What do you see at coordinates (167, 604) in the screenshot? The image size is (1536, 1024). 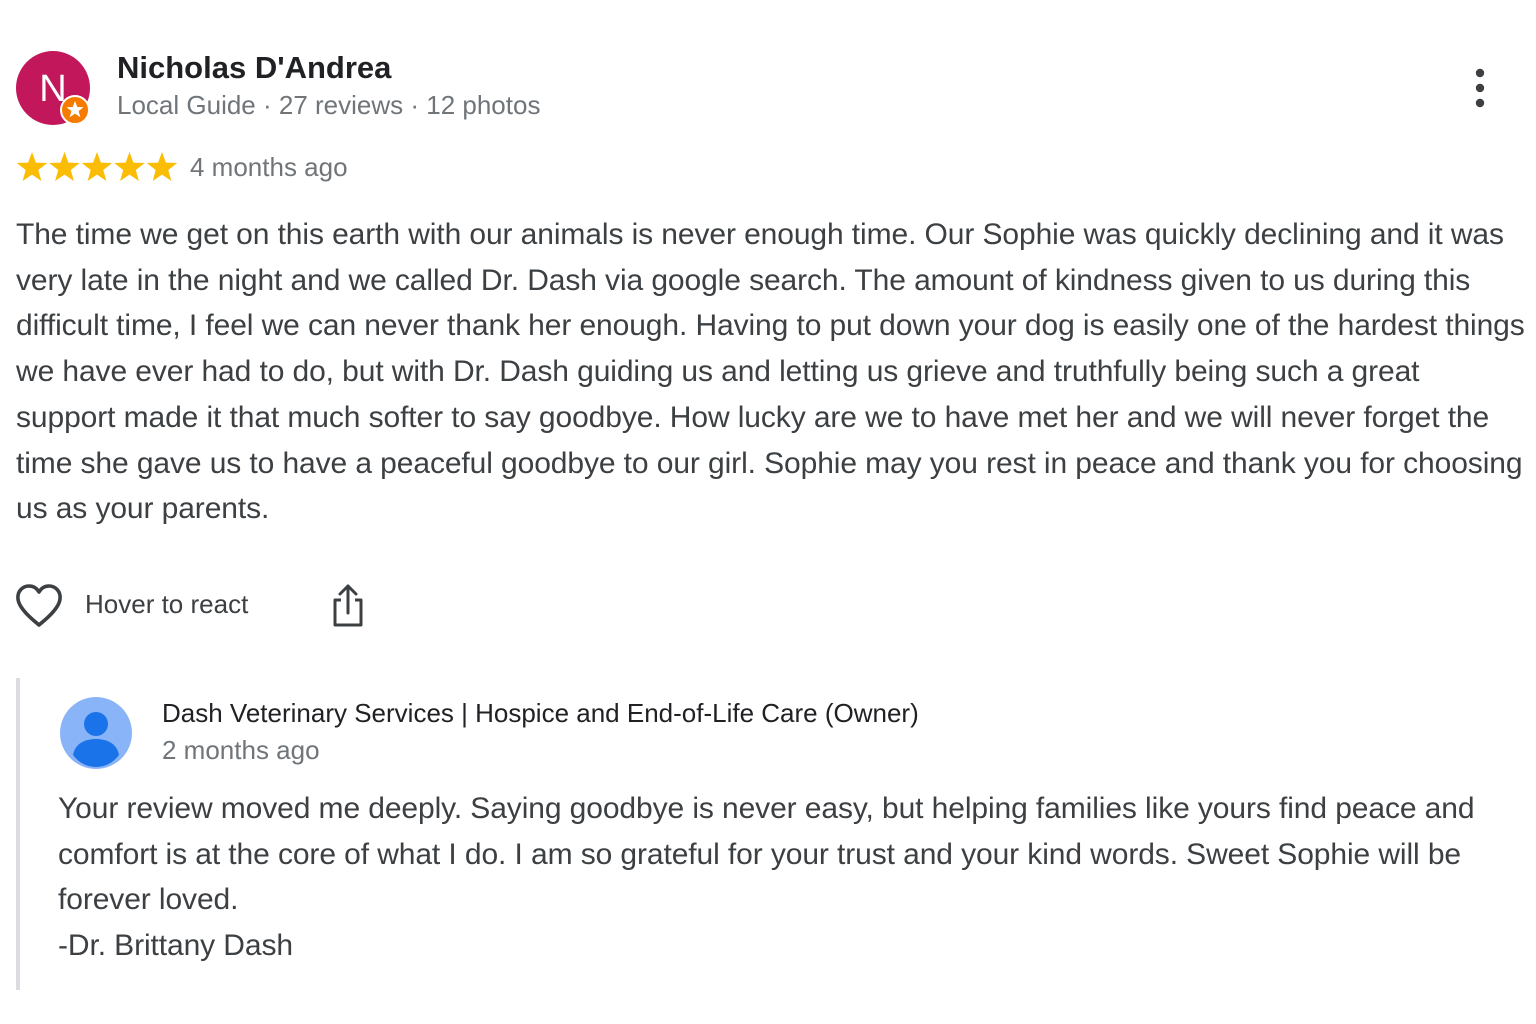 I see `react-label: Hover to react` at bounding box center [167, 604].